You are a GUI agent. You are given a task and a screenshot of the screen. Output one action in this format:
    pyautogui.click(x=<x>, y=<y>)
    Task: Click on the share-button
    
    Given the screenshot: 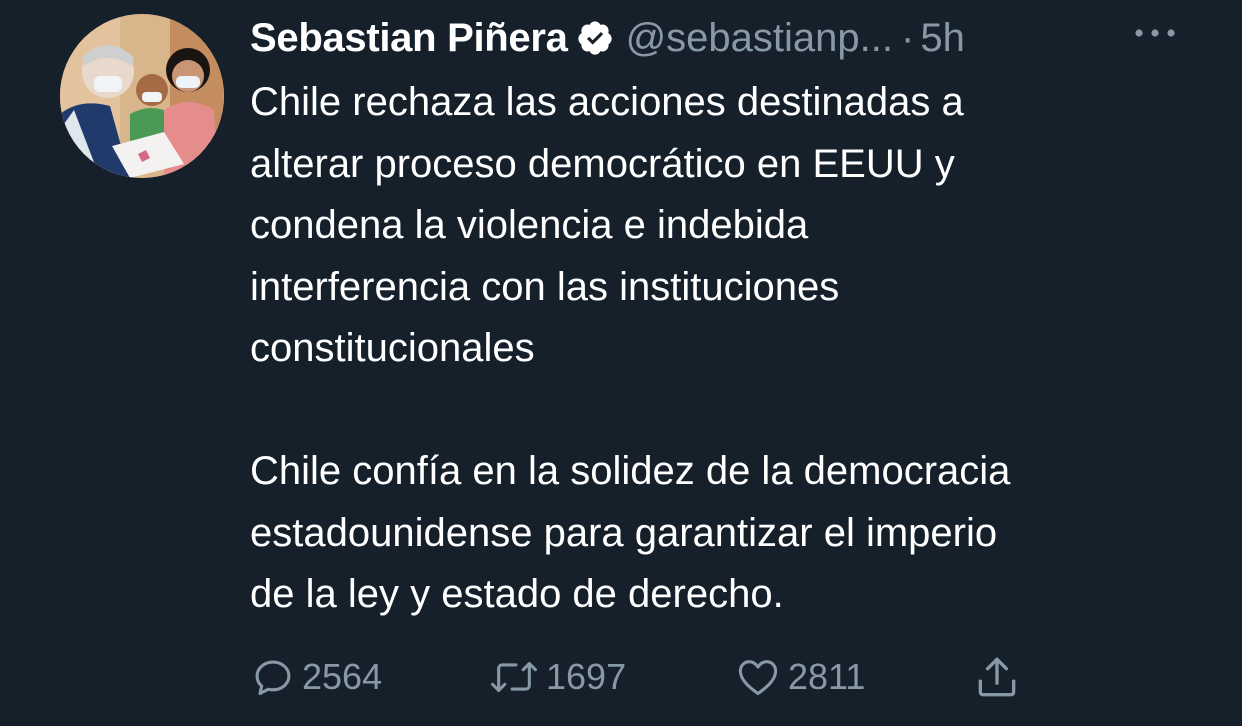 What is the action you would take?
    pyautogui.click(x=997, y=677)
    